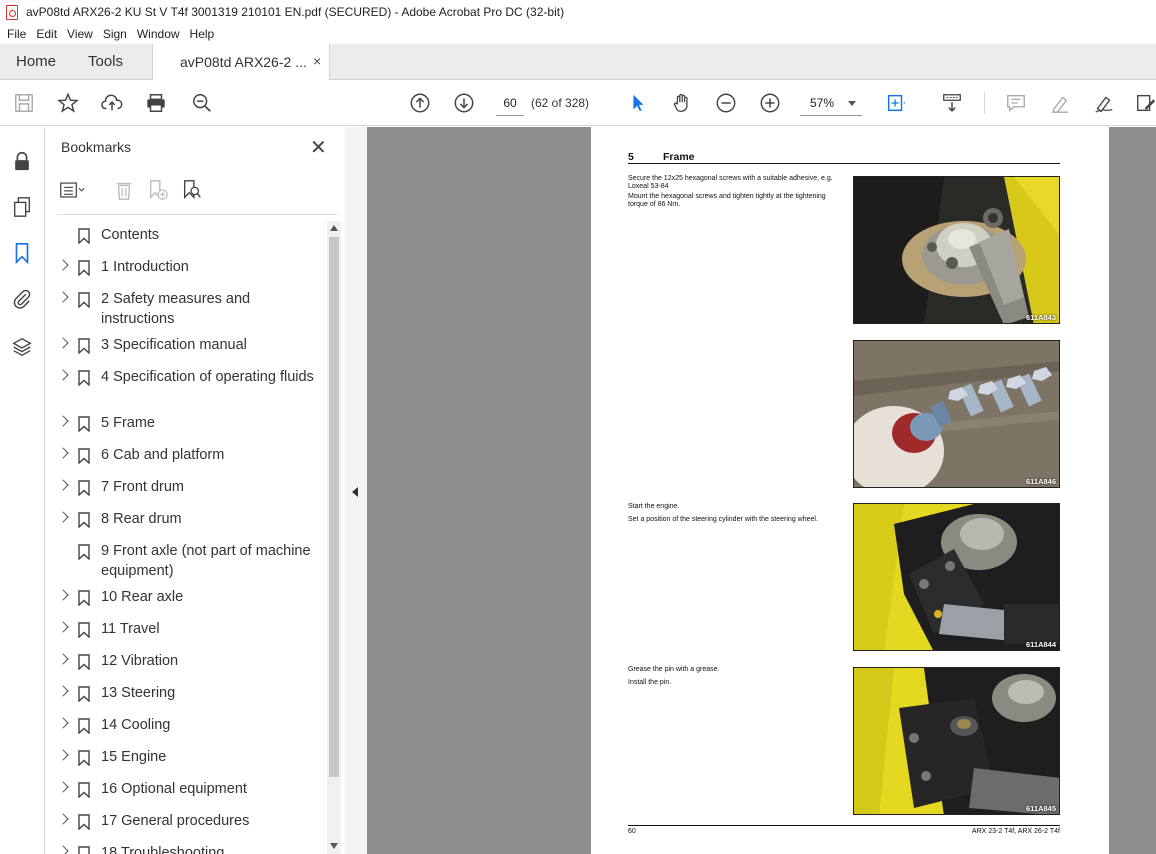 This screenshot has width=1156, height=854. Describe the element at coordinates (130, 235) in the screenshot. I see `bookmark-label: Contents` at that location.